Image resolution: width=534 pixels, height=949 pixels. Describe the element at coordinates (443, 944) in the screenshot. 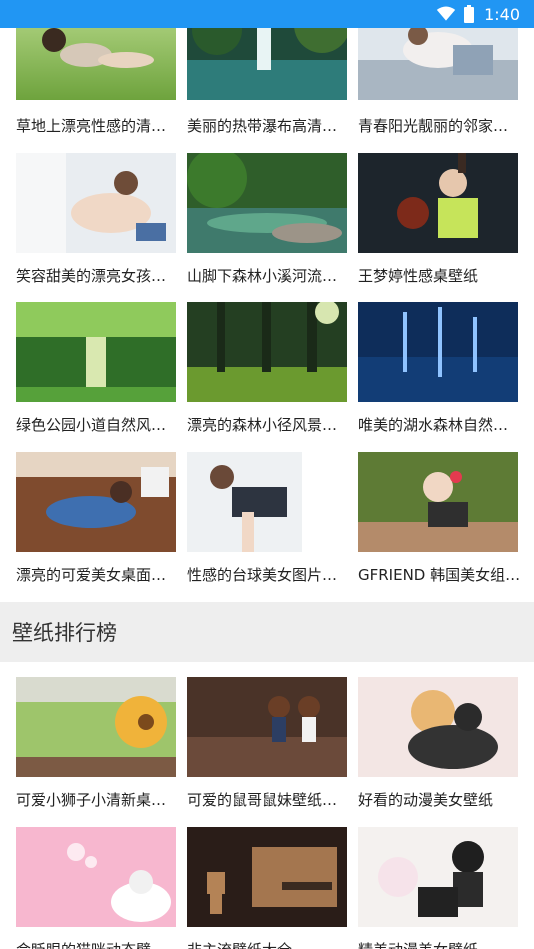

I see `wallpaper-title: 精美动漫美女壁纸` at that location.